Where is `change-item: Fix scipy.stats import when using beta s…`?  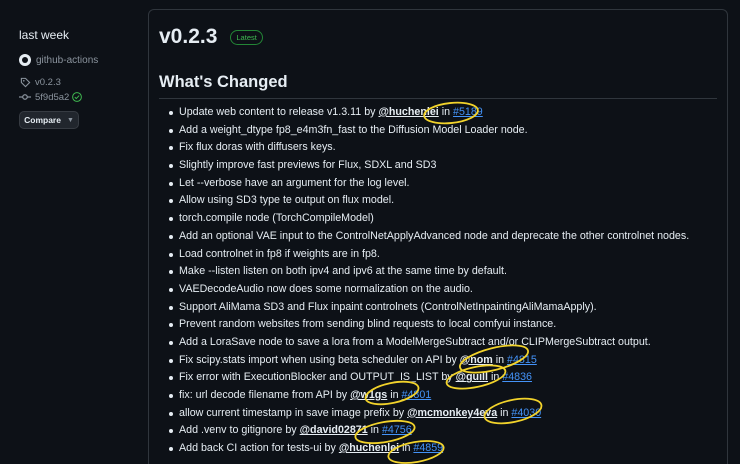 change-item: Fix scipy.stats import when using beta s… is located at coordinates (444, 361).